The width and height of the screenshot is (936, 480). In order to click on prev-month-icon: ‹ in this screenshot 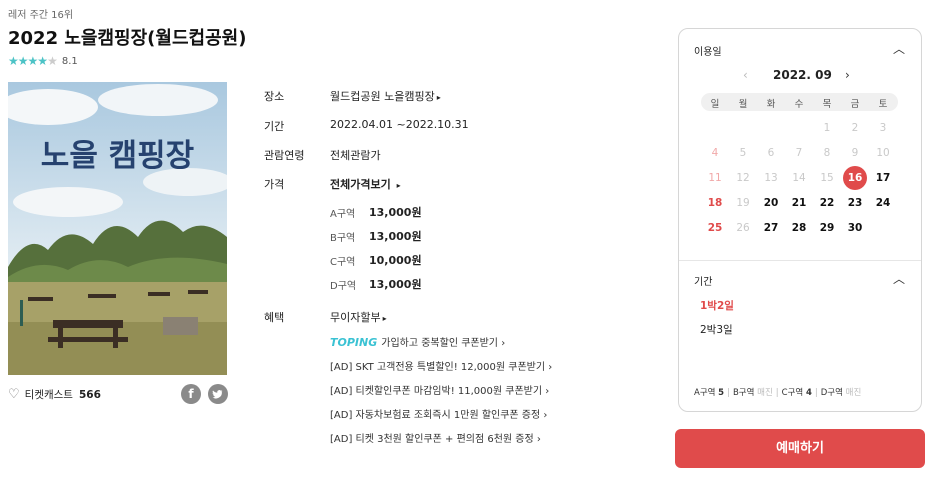, I will do `click(745, 75)`.